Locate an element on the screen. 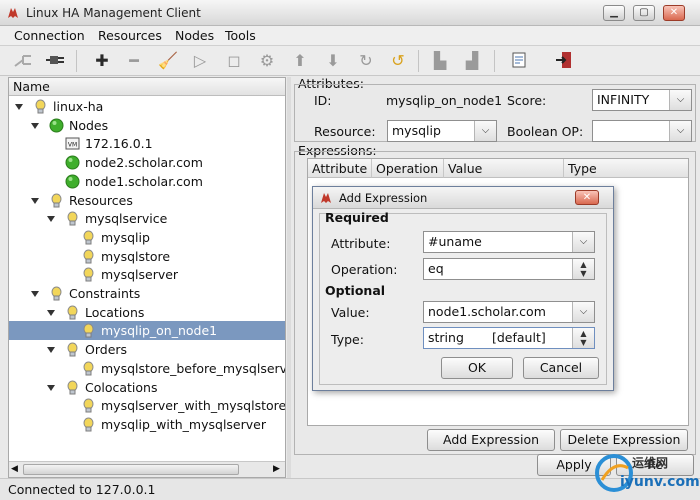  operation-label: Operation: is located at coordinates (364, 269).